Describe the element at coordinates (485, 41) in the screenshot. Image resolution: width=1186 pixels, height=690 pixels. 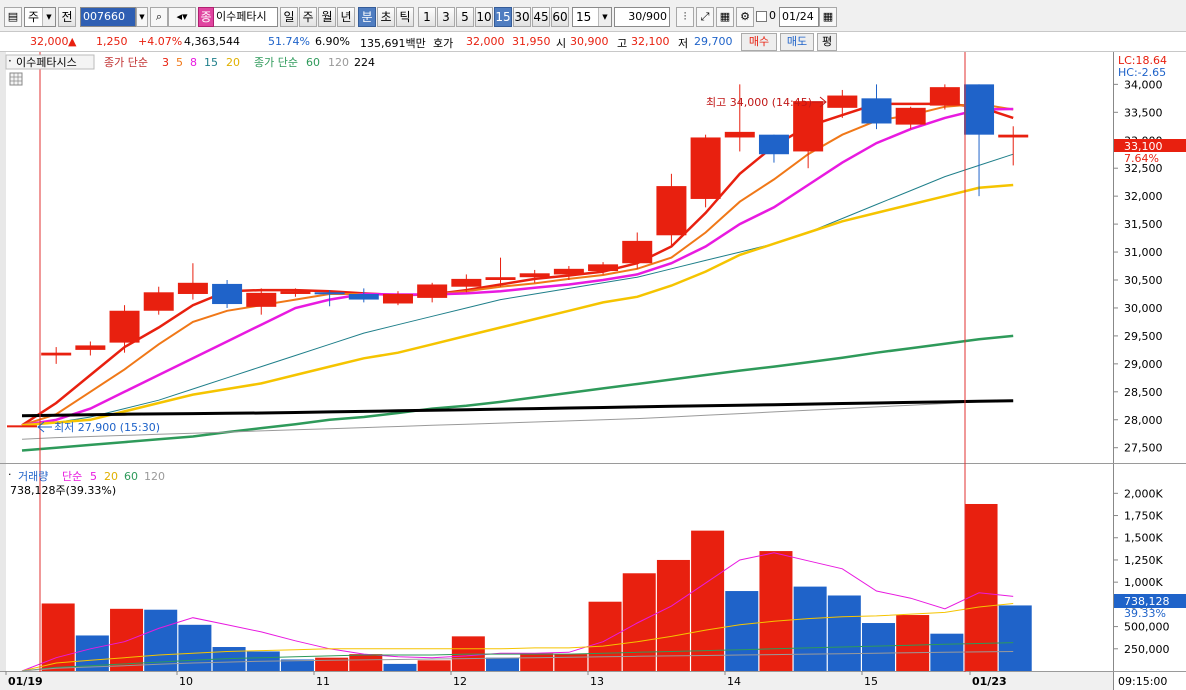
I see `ask-price: 32,000` at that location.